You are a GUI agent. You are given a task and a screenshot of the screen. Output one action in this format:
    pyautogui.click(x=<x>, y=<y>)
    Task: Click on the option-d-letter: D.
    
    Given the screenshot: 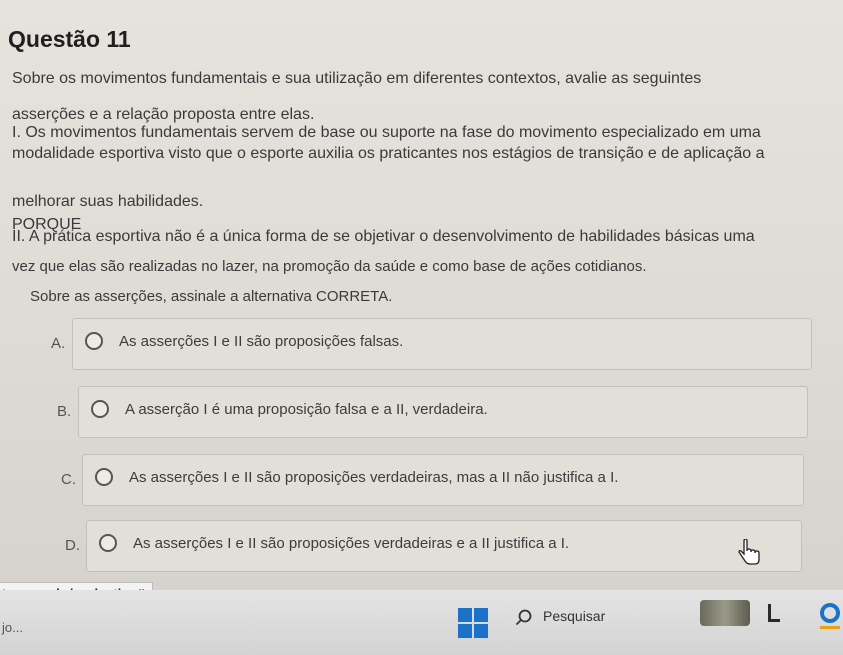 What is the action you would take?
    pyautogui.click(x=72, y=545)
    